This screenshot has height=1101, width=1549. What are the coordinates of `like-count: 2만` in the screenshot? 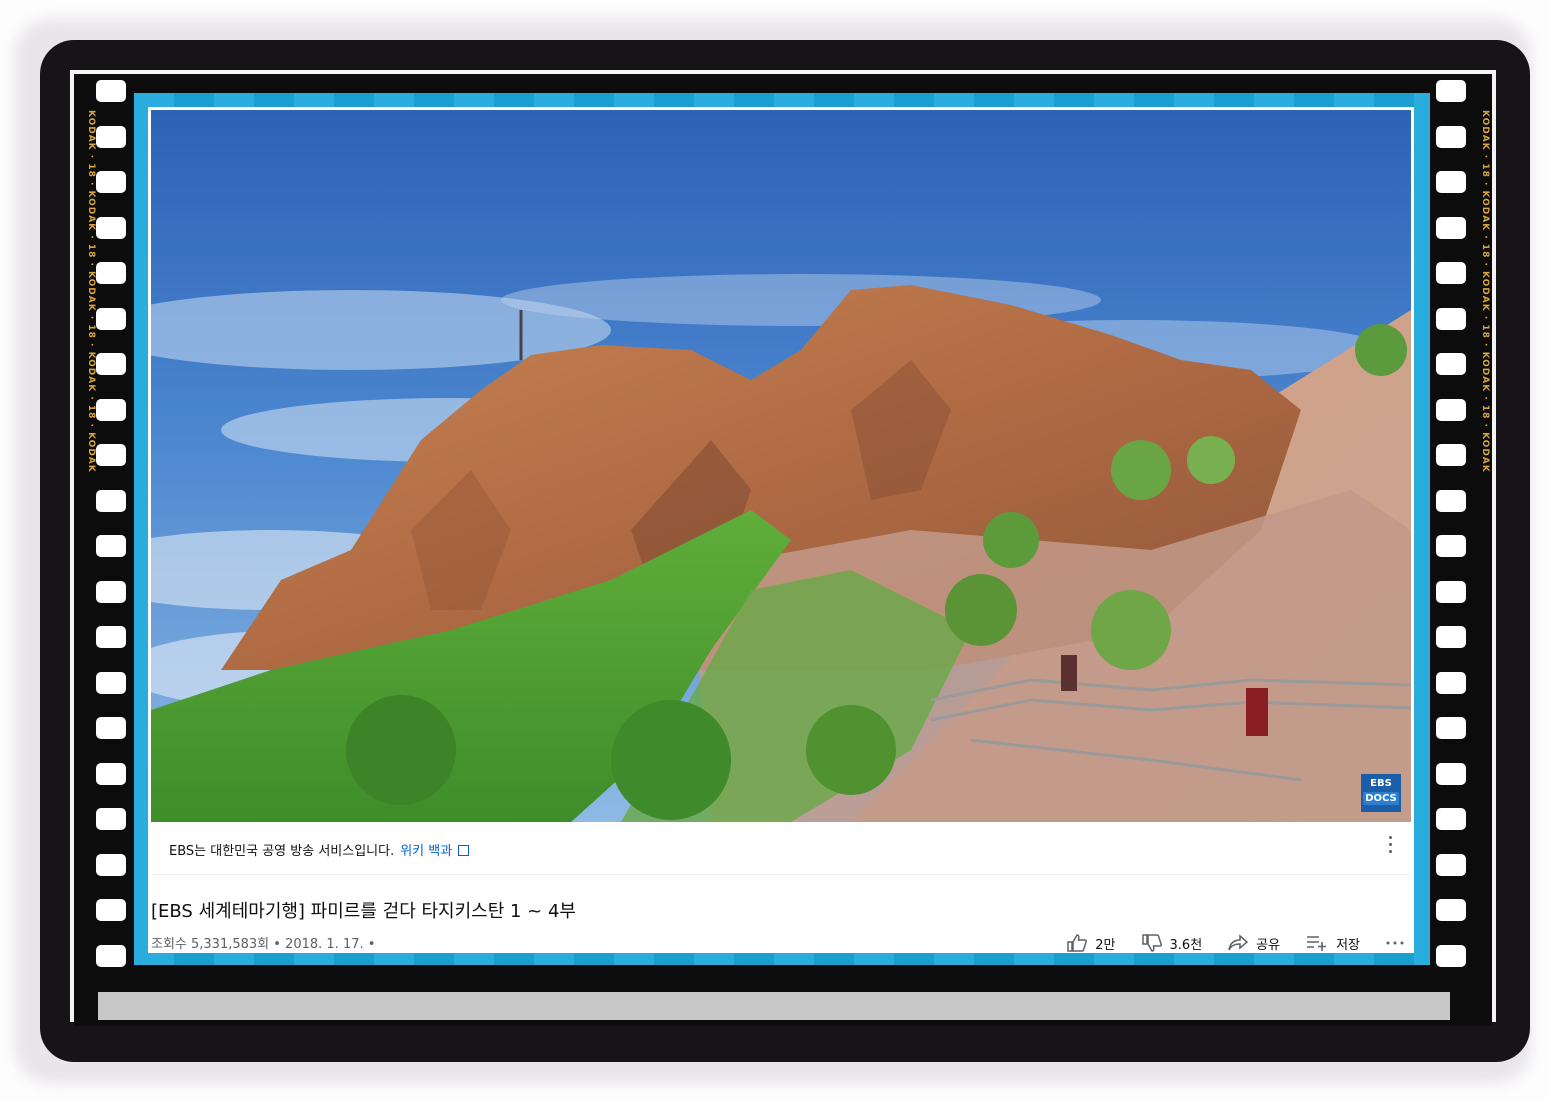 It's located at (1105, 945).